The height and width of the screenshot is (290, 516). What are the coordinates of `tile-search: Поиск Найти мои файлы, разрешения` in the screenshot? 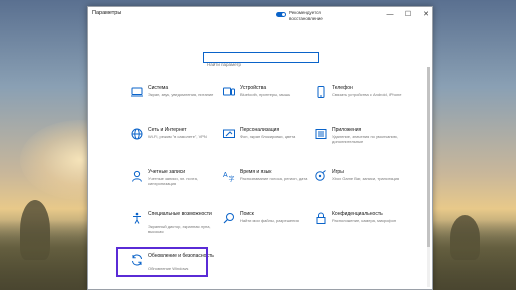 It's located at (267, 226).